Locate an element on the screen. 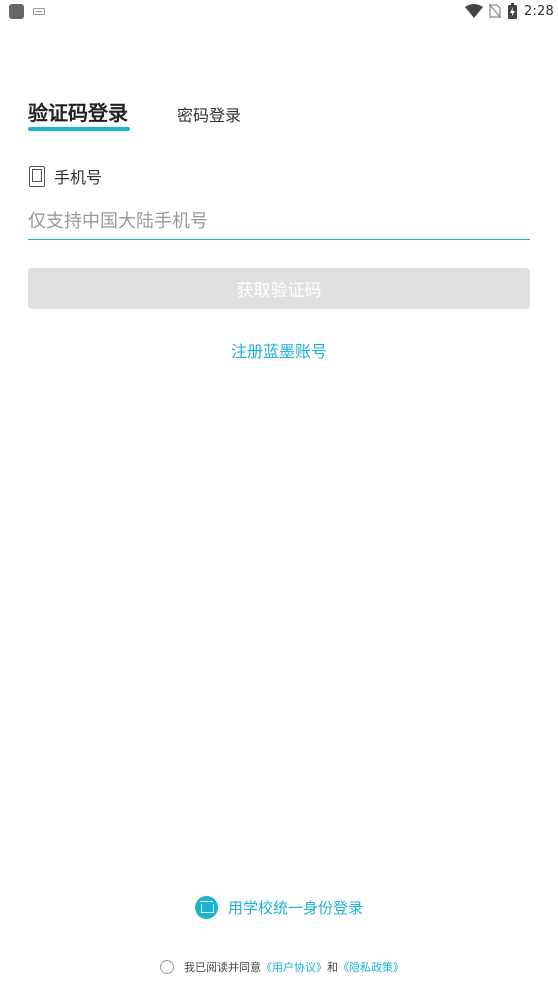 Image resolution: width=558 pixels, height=993 pixels. school-sso-login-label: 用学校统一身份登录 is located at coordinates (296, 907).